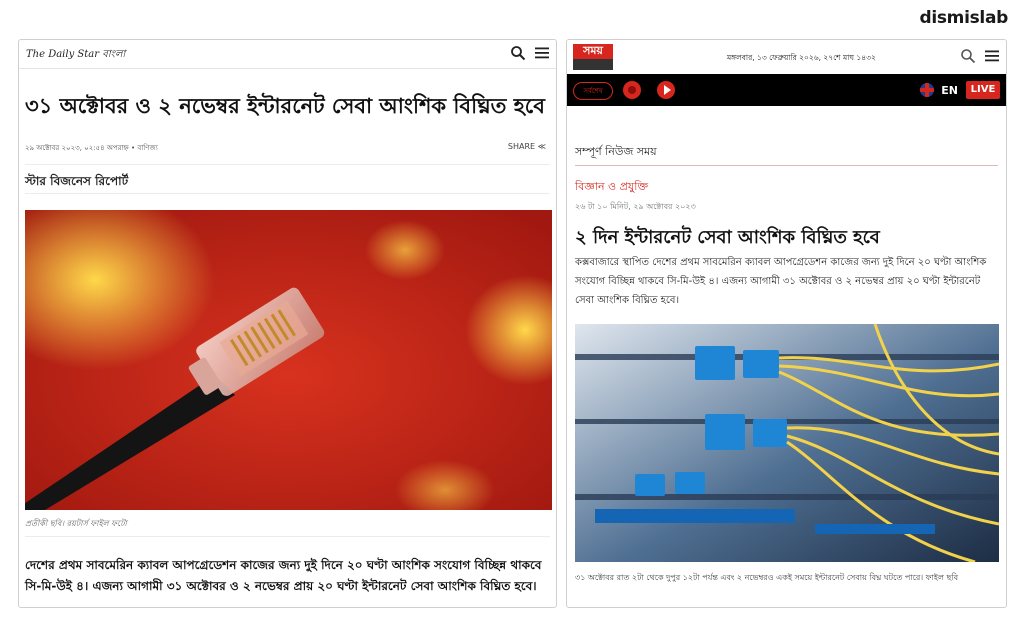 This screenshot has width=1024, height=640. Describe the element at coordinates (949, 90) in the screenshot. I see `language-toggle: EN` at that location.